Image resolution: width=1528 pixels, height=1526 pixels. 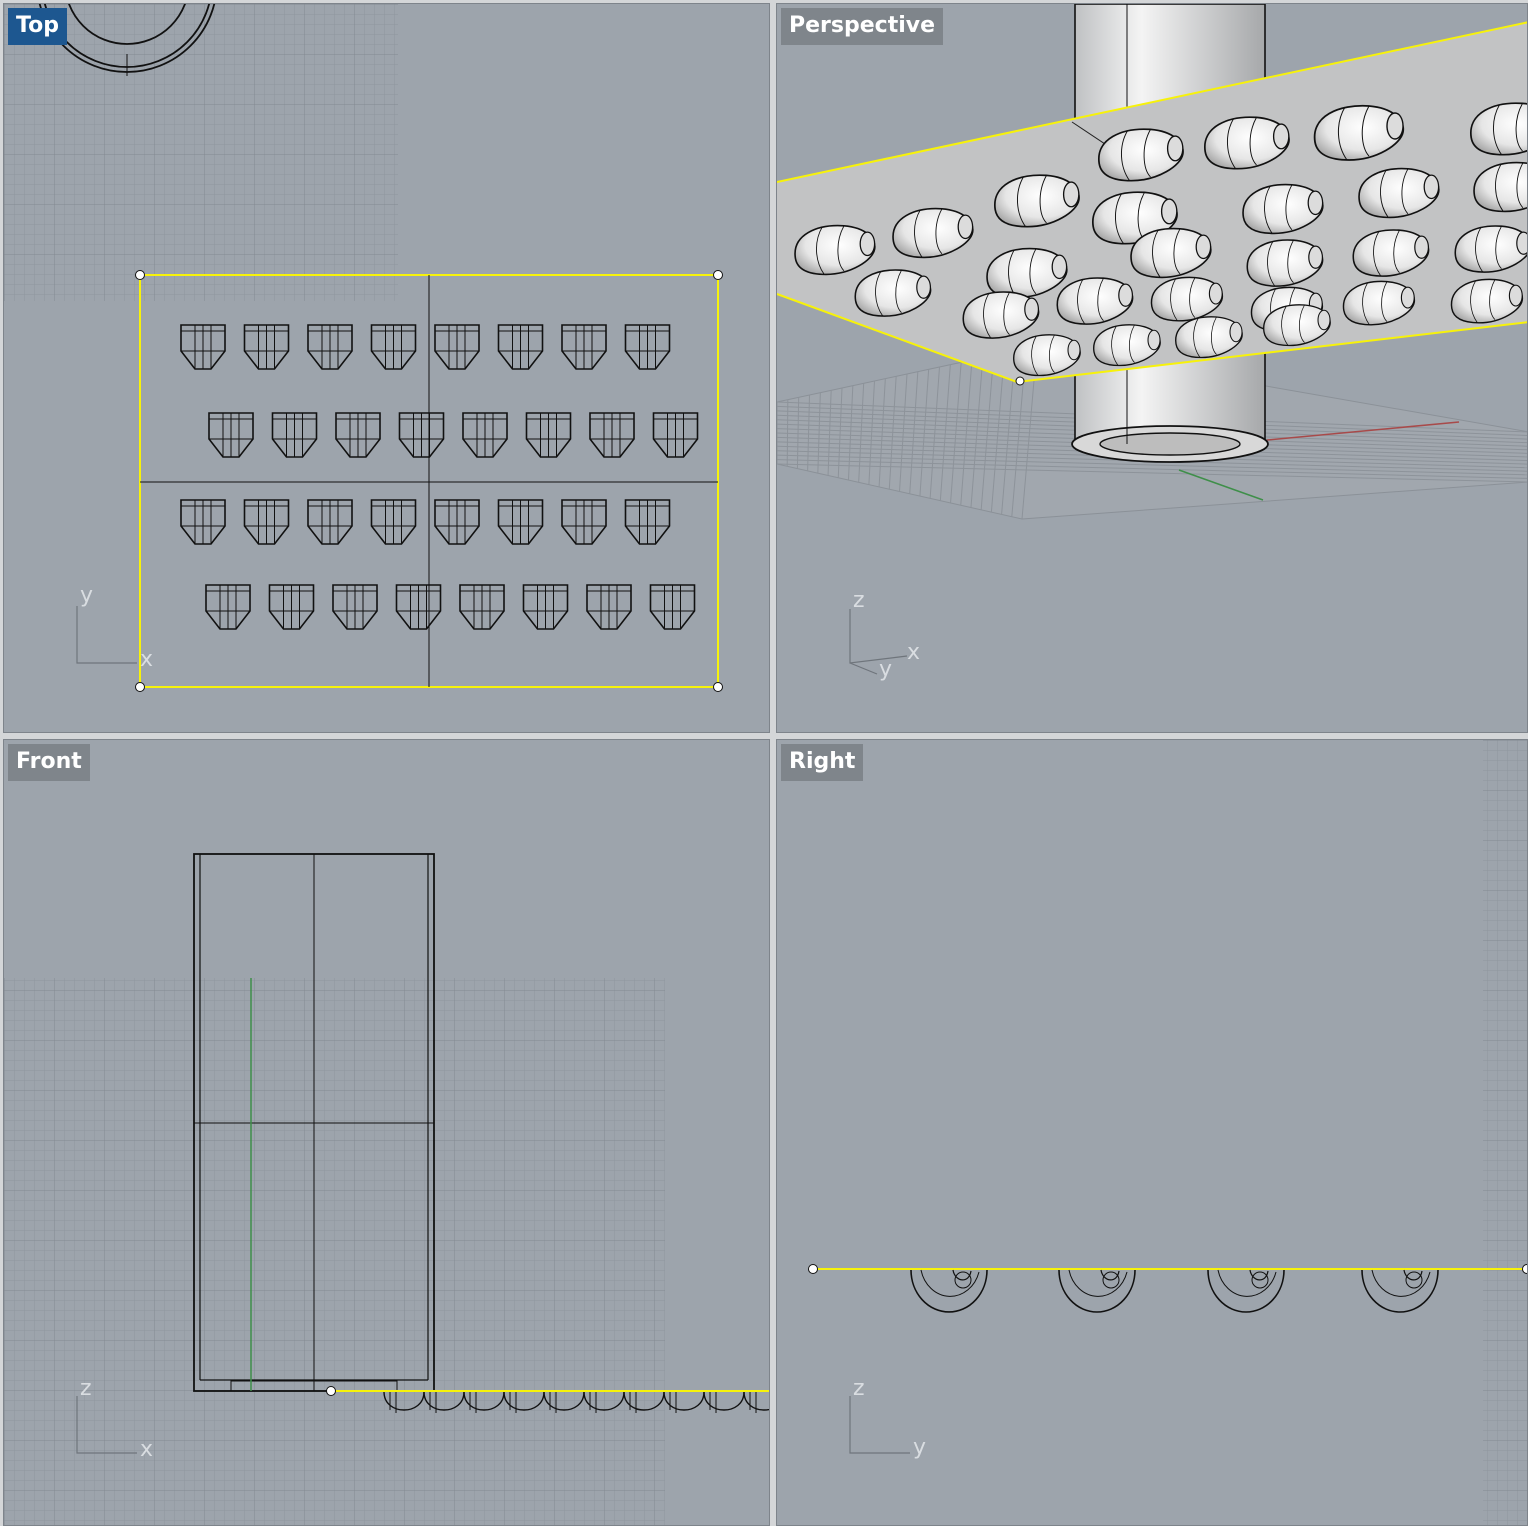 What do you see at coordinates (49, 762) in the screenshot?
I see `viewport-label-front: Front` at bounding box center [49, 762].